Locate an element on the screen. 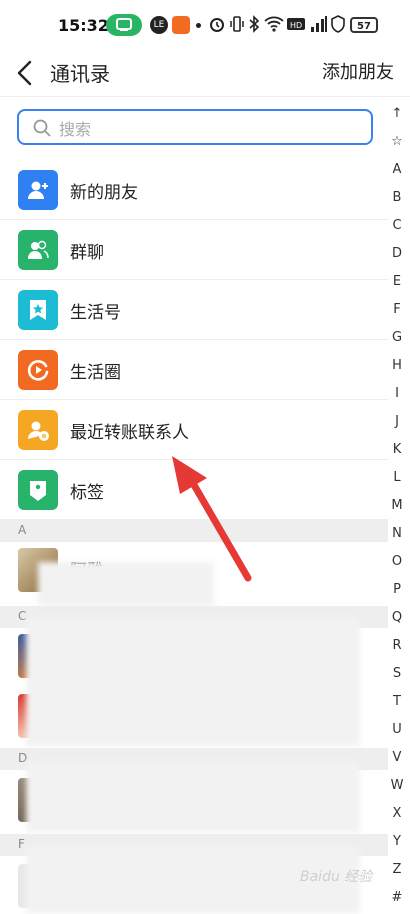  menu-item-recent-transfer-contacts: 最近转账联系人 is located at coordinates (194, 430).